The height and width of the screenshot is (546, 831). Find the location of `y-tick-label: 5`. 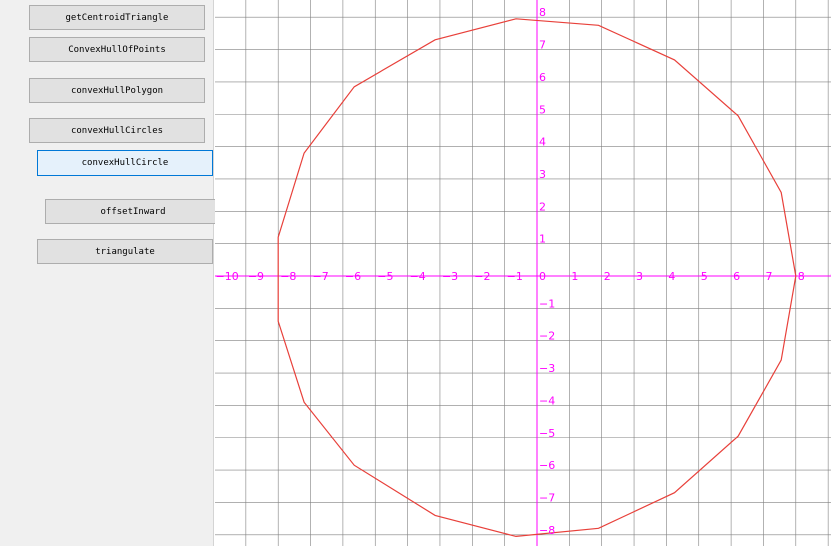

y-tick-label: 5 is located at coordinates (542, 109).